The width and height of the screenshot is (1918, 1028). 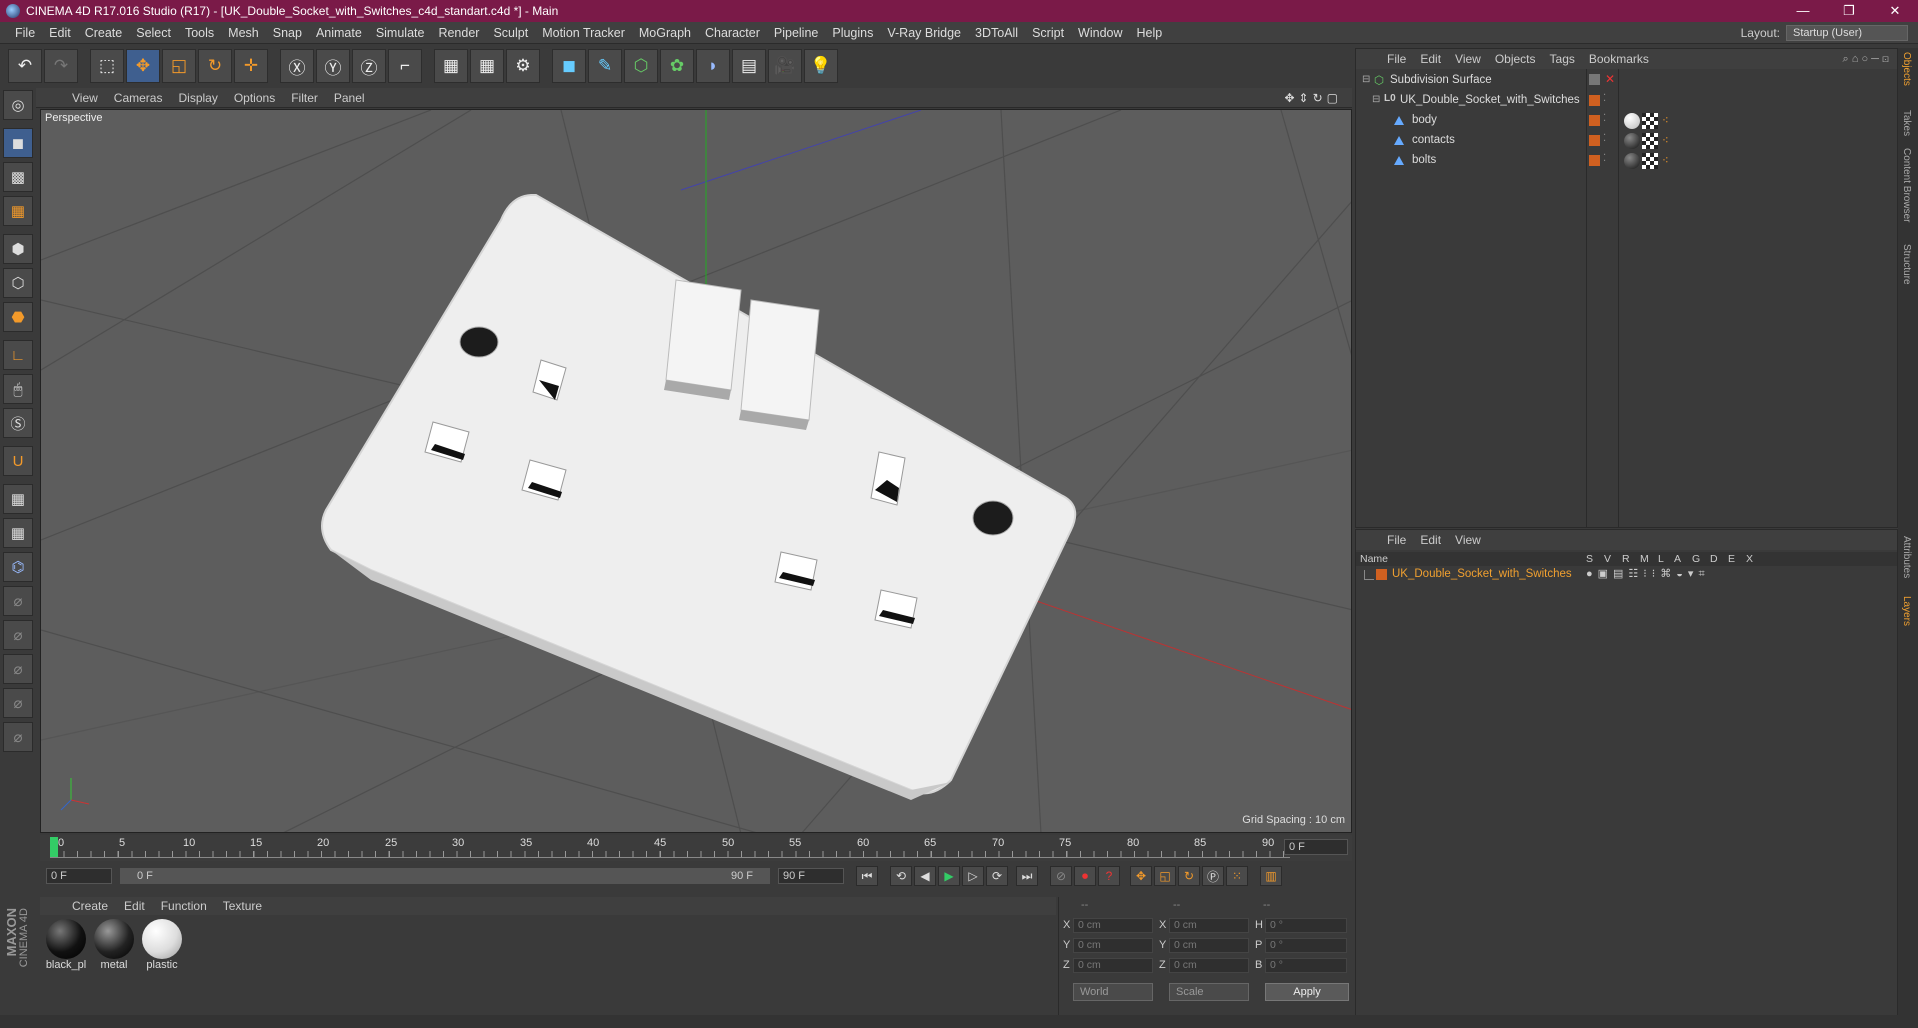 What do you see at coordinates (66, 947) in the screenshot?
I see `material-swatch: black_pl` at bounding box center [66, 947].